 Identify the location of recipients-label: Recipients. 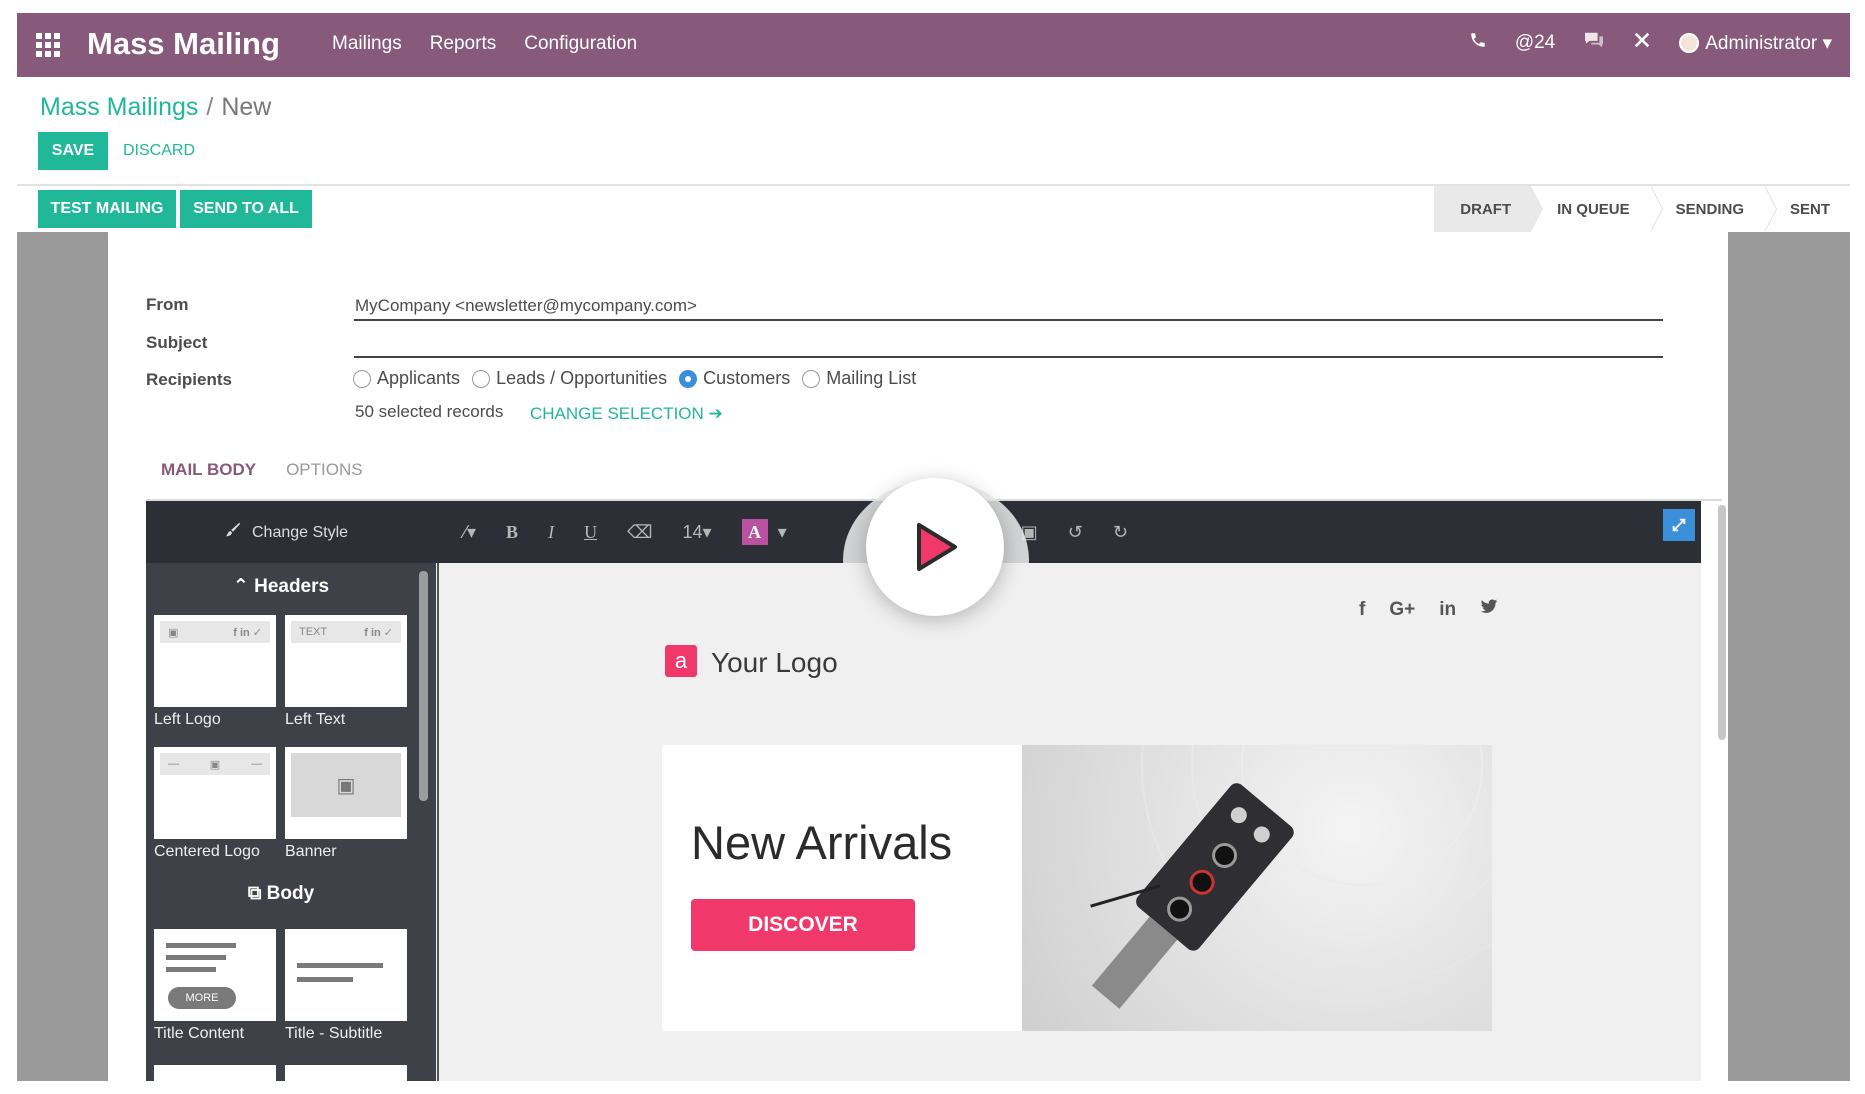
(189, 379).